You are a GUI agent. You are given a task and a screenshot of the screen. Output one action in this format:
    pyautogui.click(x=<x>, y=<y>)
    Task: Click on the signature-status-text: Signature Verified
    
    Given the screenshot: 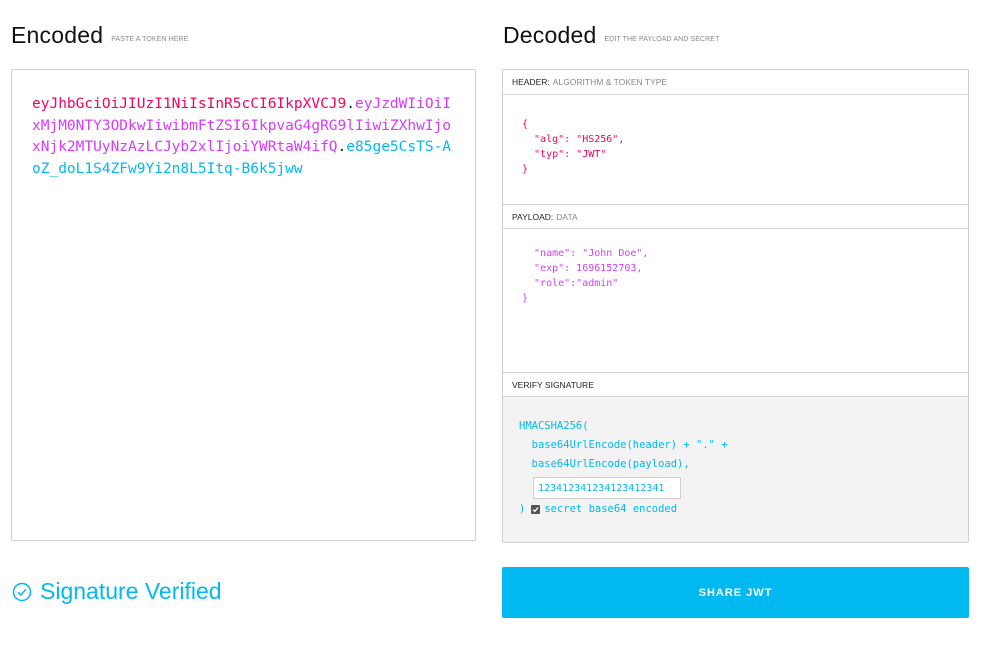 What is the action you would take?
    pyautogui.click(x=131, y=591)
    